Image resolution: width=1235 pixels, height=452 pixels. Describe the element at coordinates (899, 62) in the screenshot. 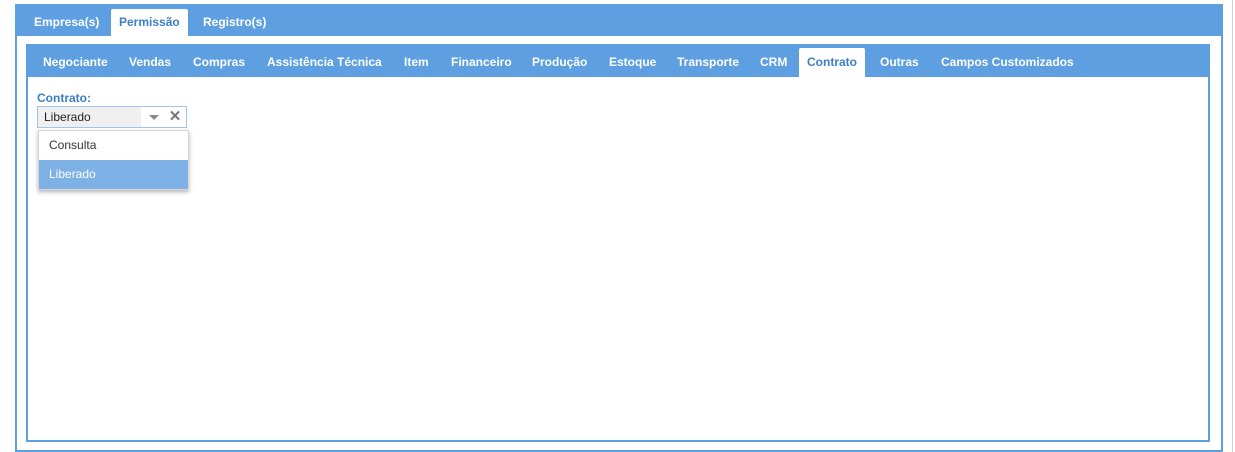

I see `tab-outras: Outras` at that location.